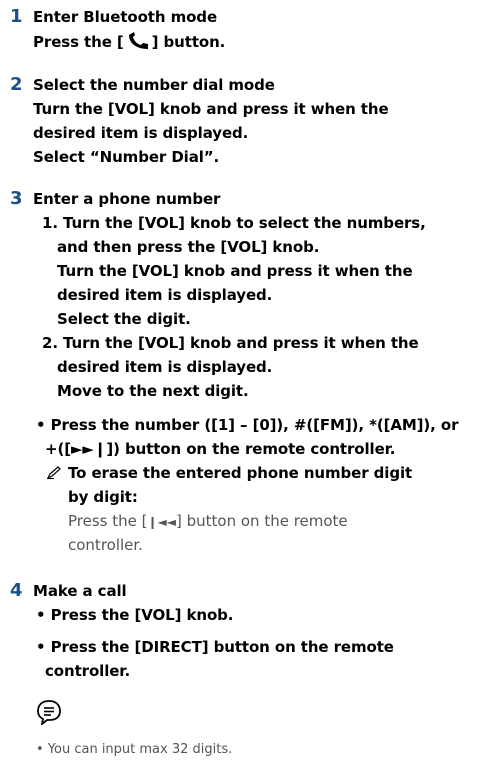 The height and width of the screenshot is (773, 479). Describe the element at coordinates (188, 42) in the screenshot. I see `step-1-instruction-post: ] button.` at that location.